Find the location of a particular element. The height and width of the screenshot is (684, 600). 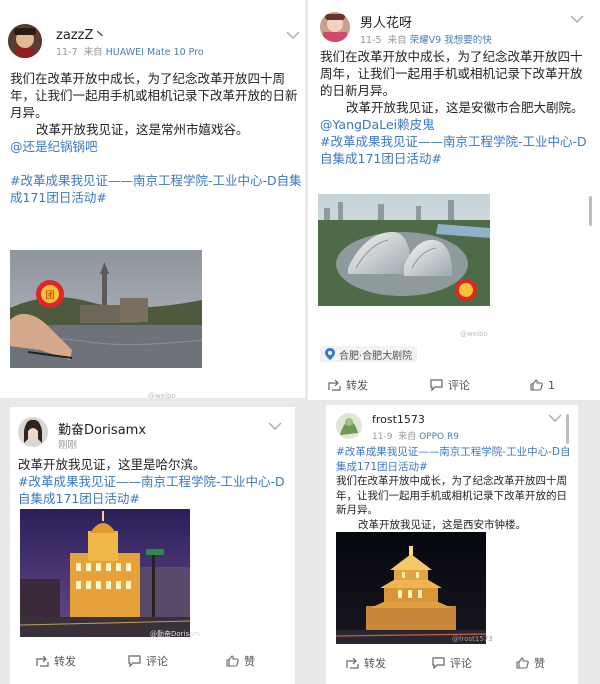

location-pin-icon is located at coordinates (330, 354).